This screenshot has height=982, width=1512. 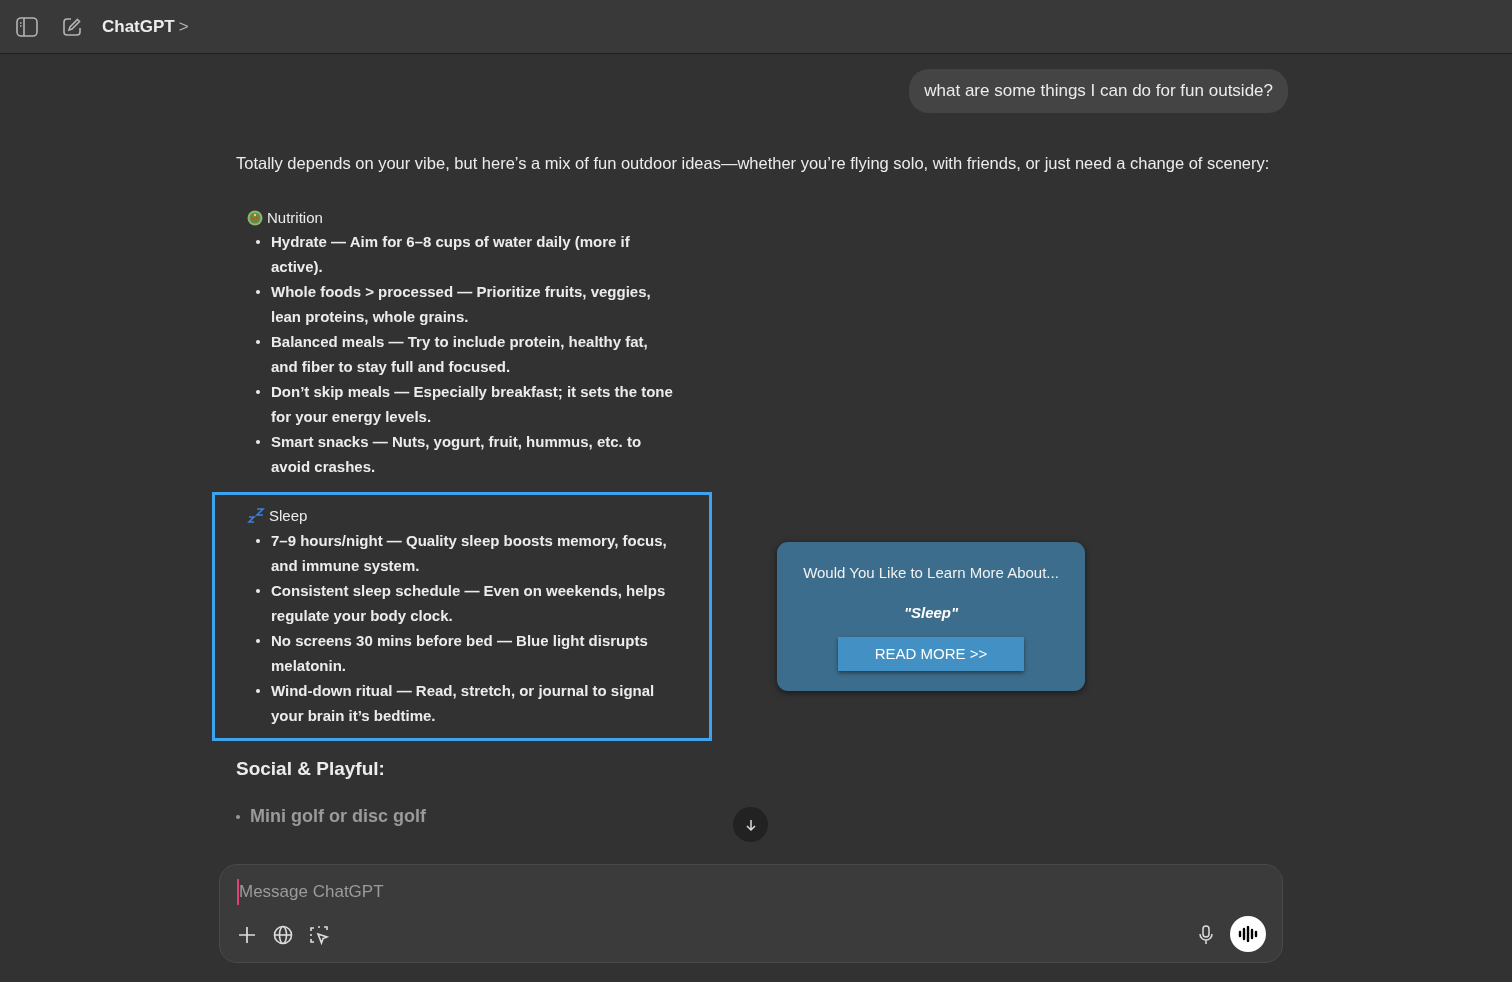 I want to click on section-heading: Sleep, so click(x=288, y=516).